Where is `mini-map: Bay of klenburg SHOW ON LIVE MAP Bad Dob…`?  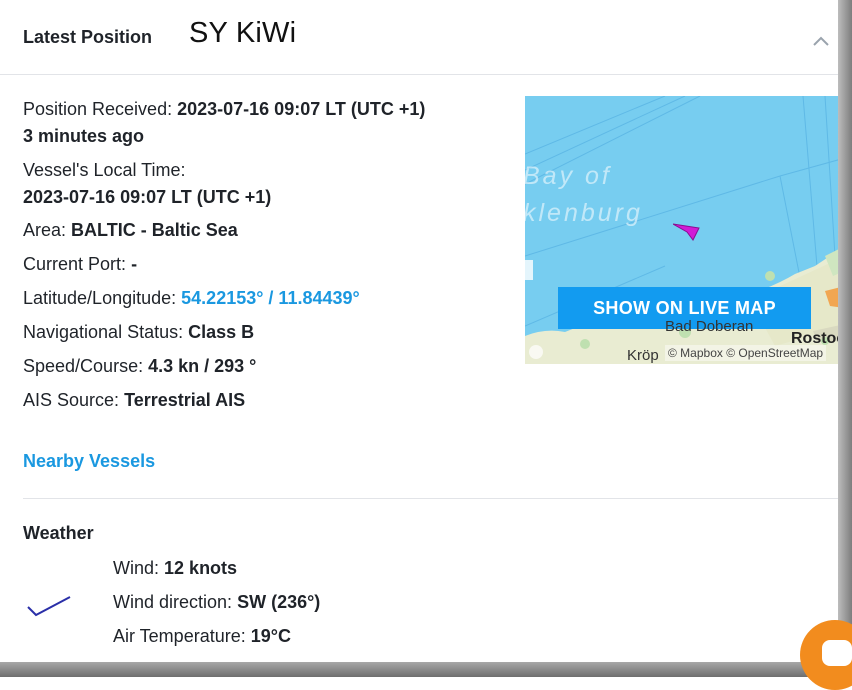
mini-map: Bay of klenburg SHOW ON LIVE MAP Bad Dob… is located at coordinates (681, 230).